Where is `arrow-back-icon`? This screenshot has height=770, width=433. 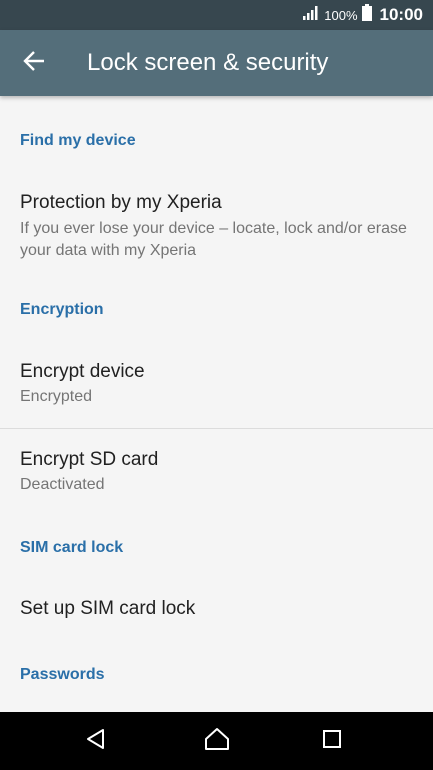
arrow-back-icon is located at coordinates (34, 63).